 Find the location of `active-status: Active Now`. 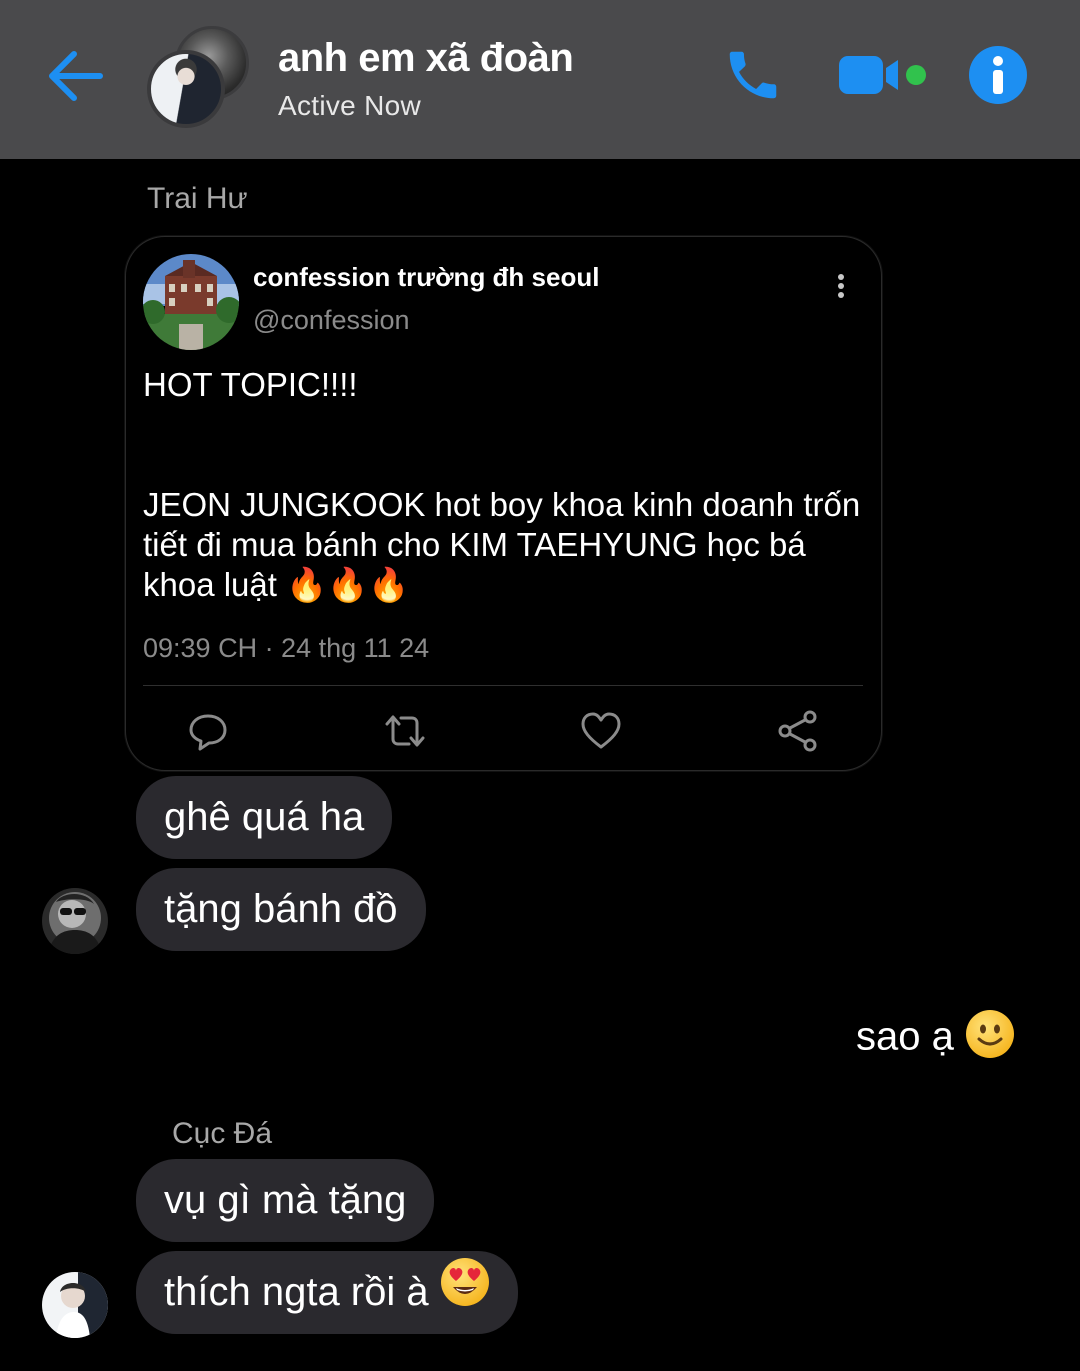

active-status: Active Now is located at coordinates (350, 105).